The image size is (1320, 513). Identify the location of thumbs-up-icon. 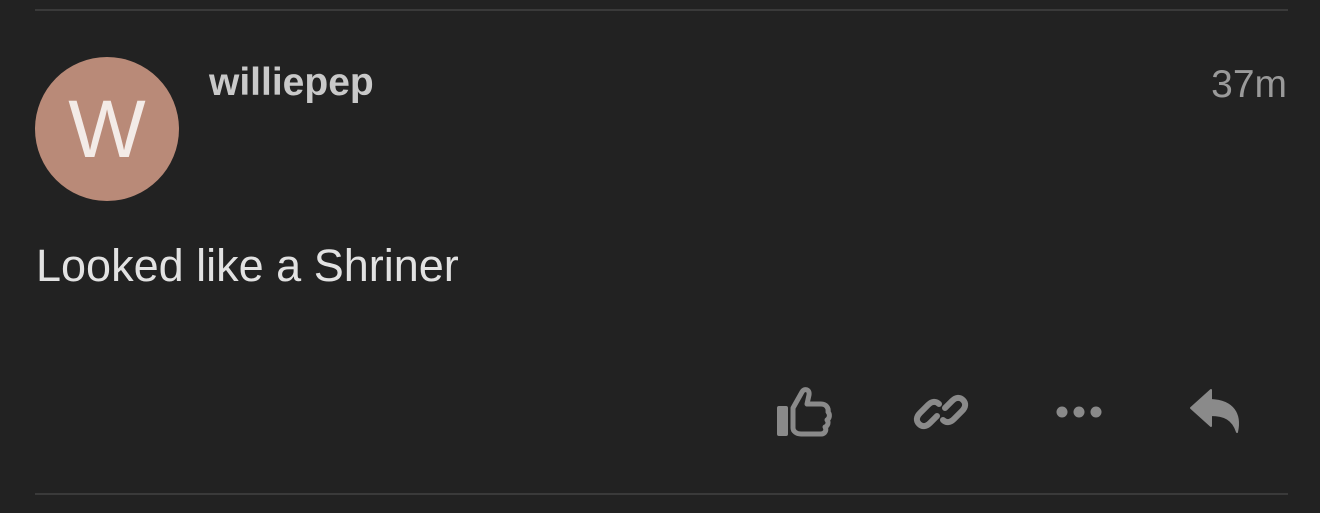
(803, 412).